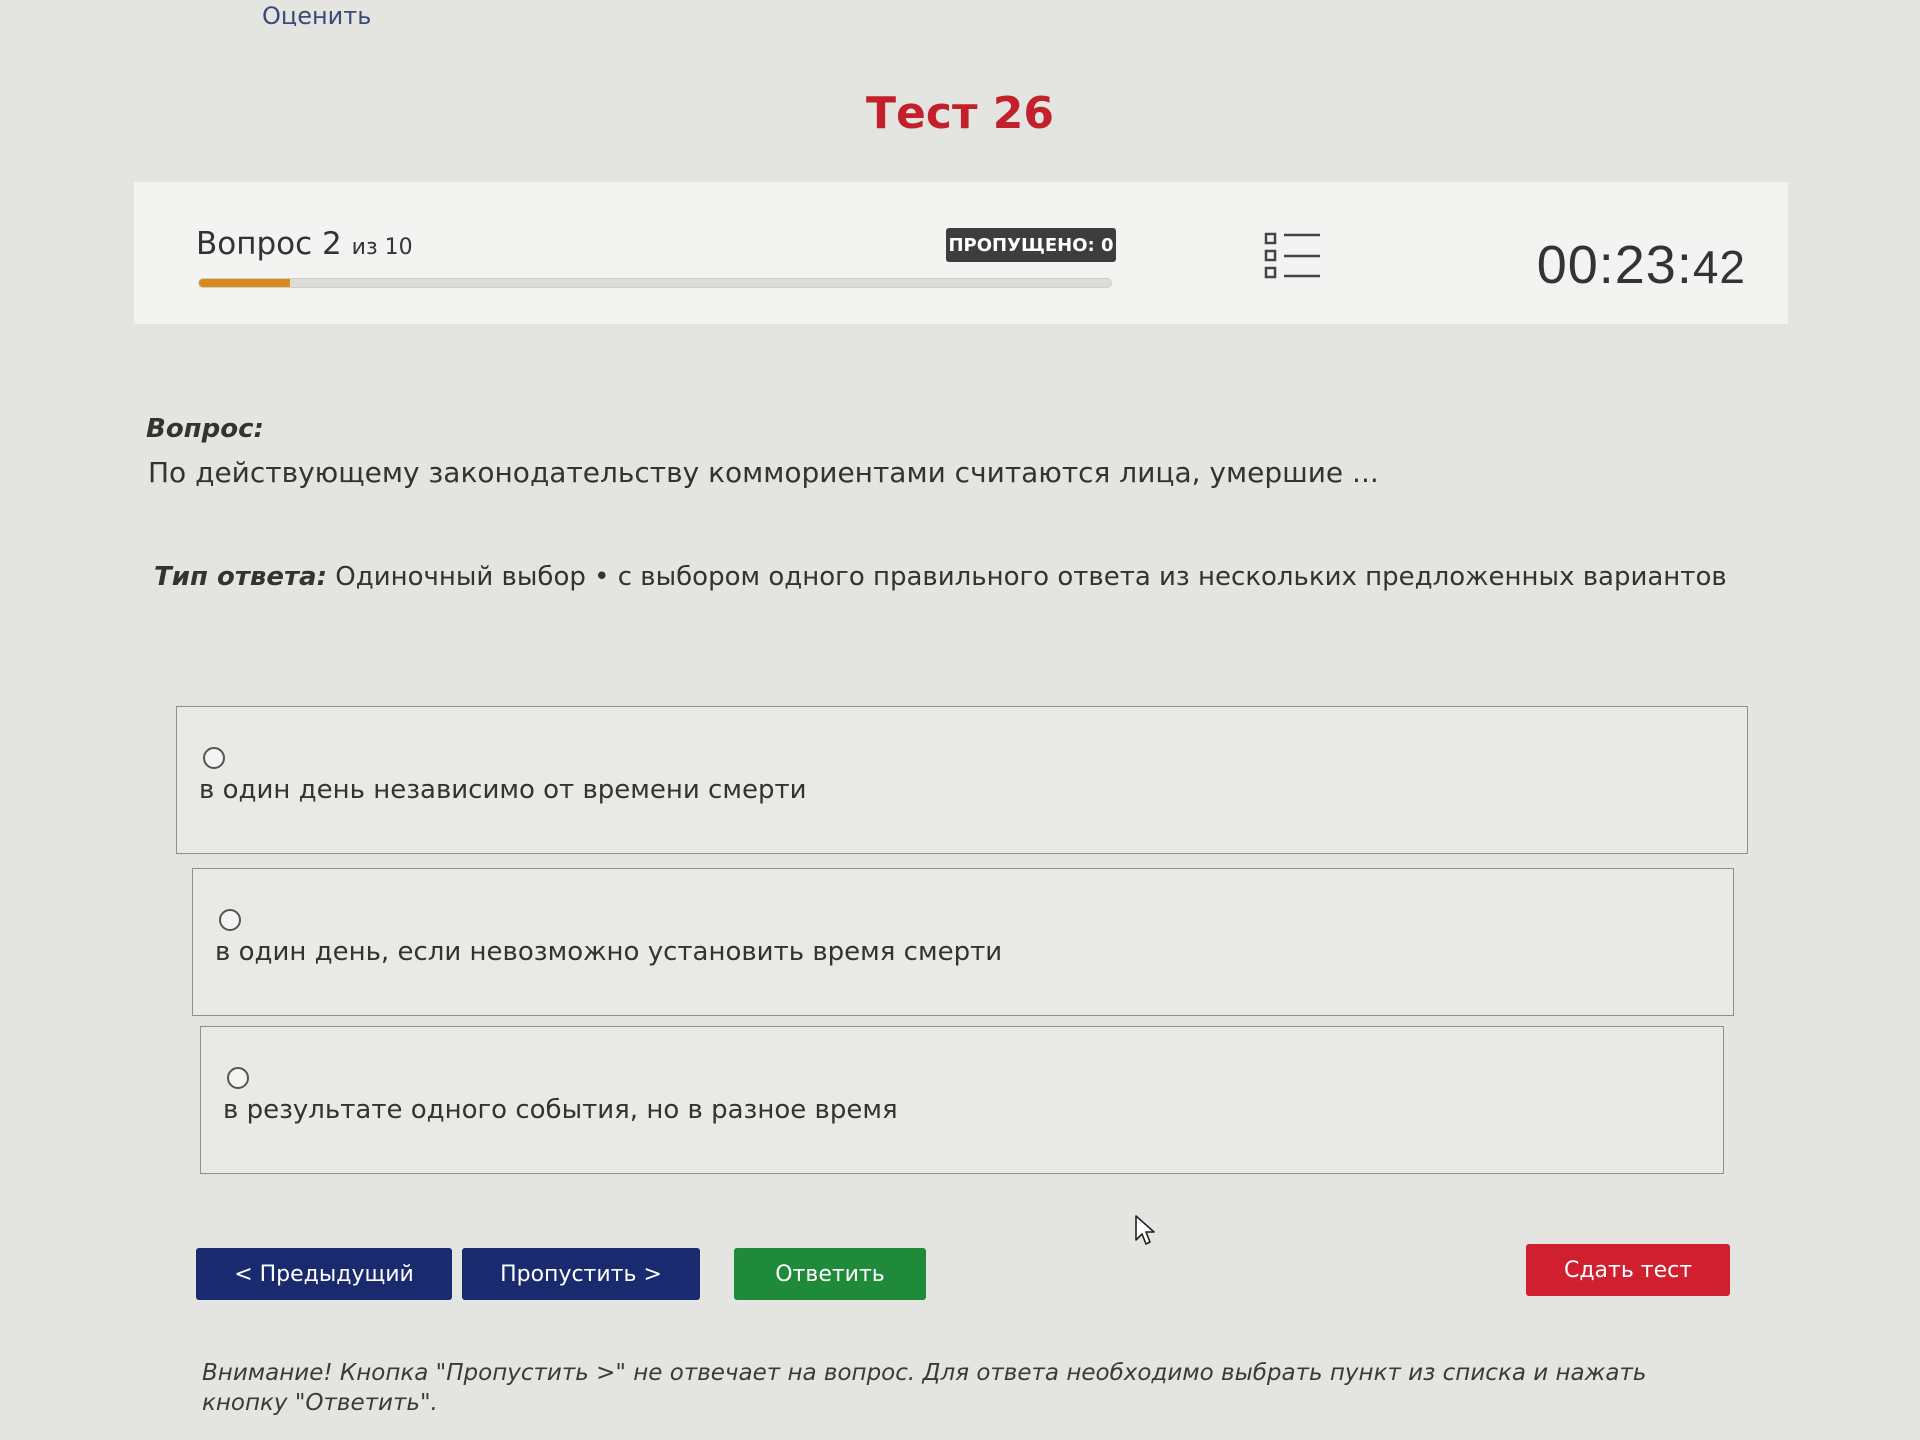  Describe the element at coordinates (1031, 245) in the screenshot. I see `skipped-badge: ПРОПУЩЕНО: 0` at that location.